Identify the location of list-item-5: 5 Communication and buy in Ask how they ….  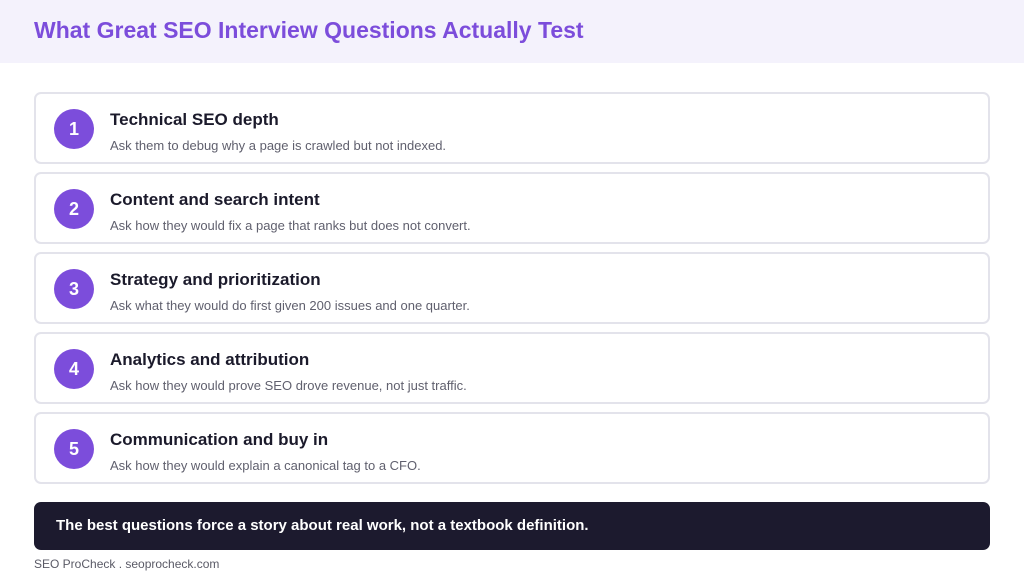
(512, 448).